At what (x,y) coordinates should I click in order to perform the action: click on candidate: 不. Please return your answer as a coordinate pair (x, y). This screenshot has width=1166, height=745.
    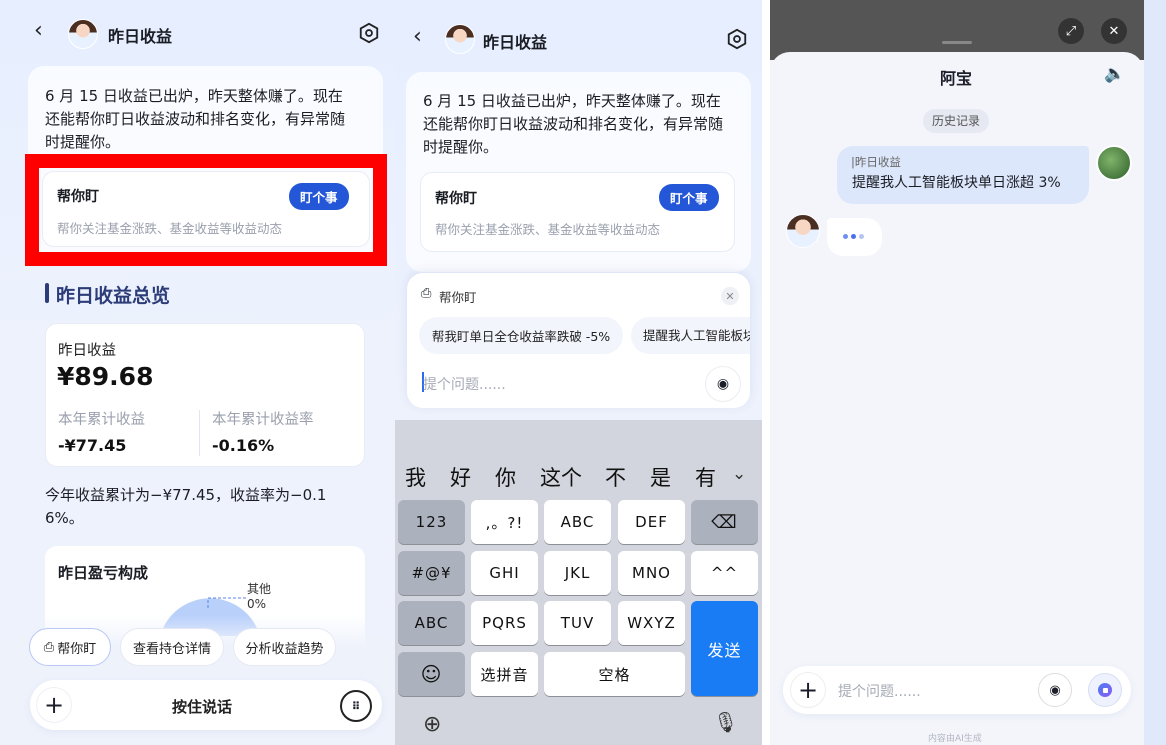
    Looking at the image, I should click on (615, 477).